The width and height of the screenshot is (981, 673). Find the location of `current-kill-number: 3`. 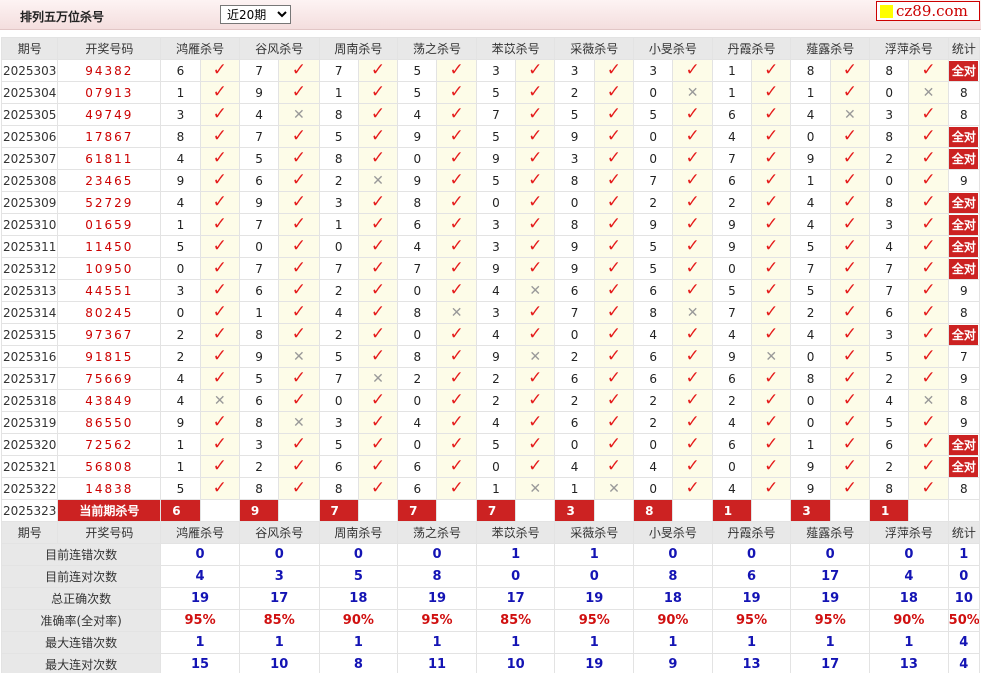

current-kill-number: 3 is located at coordinates (574, 510).